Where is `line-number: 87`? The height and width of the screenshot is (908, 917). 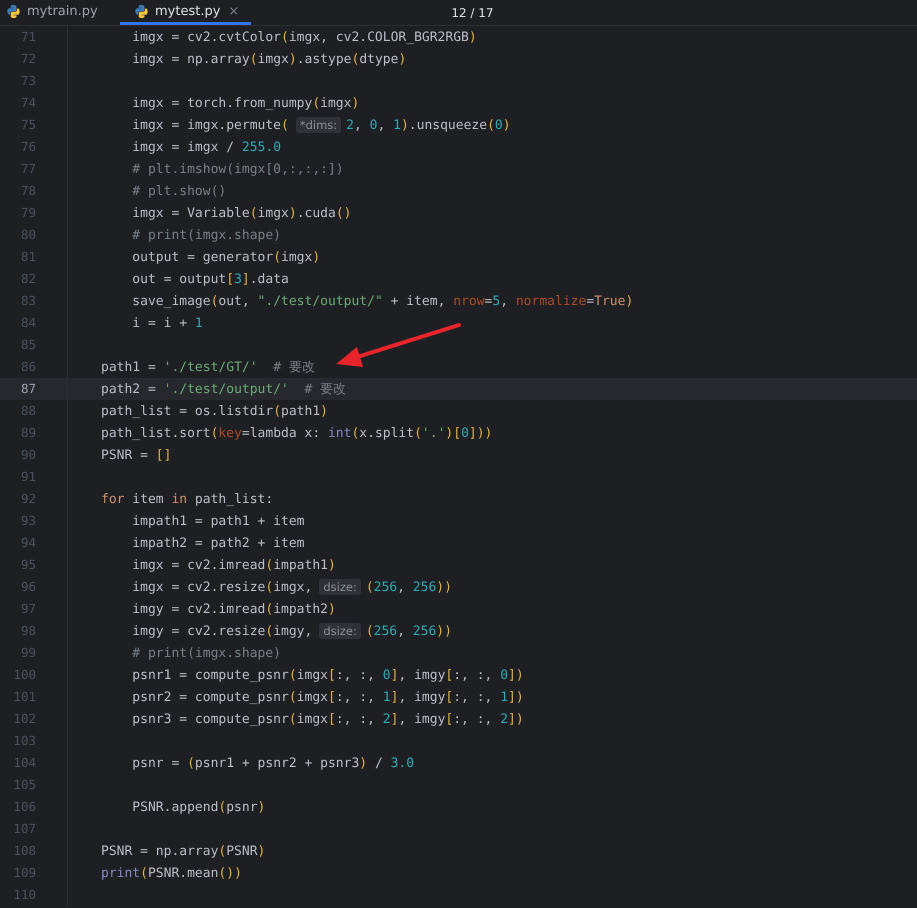
line-number: 87 is located at coordinates (34, 389).